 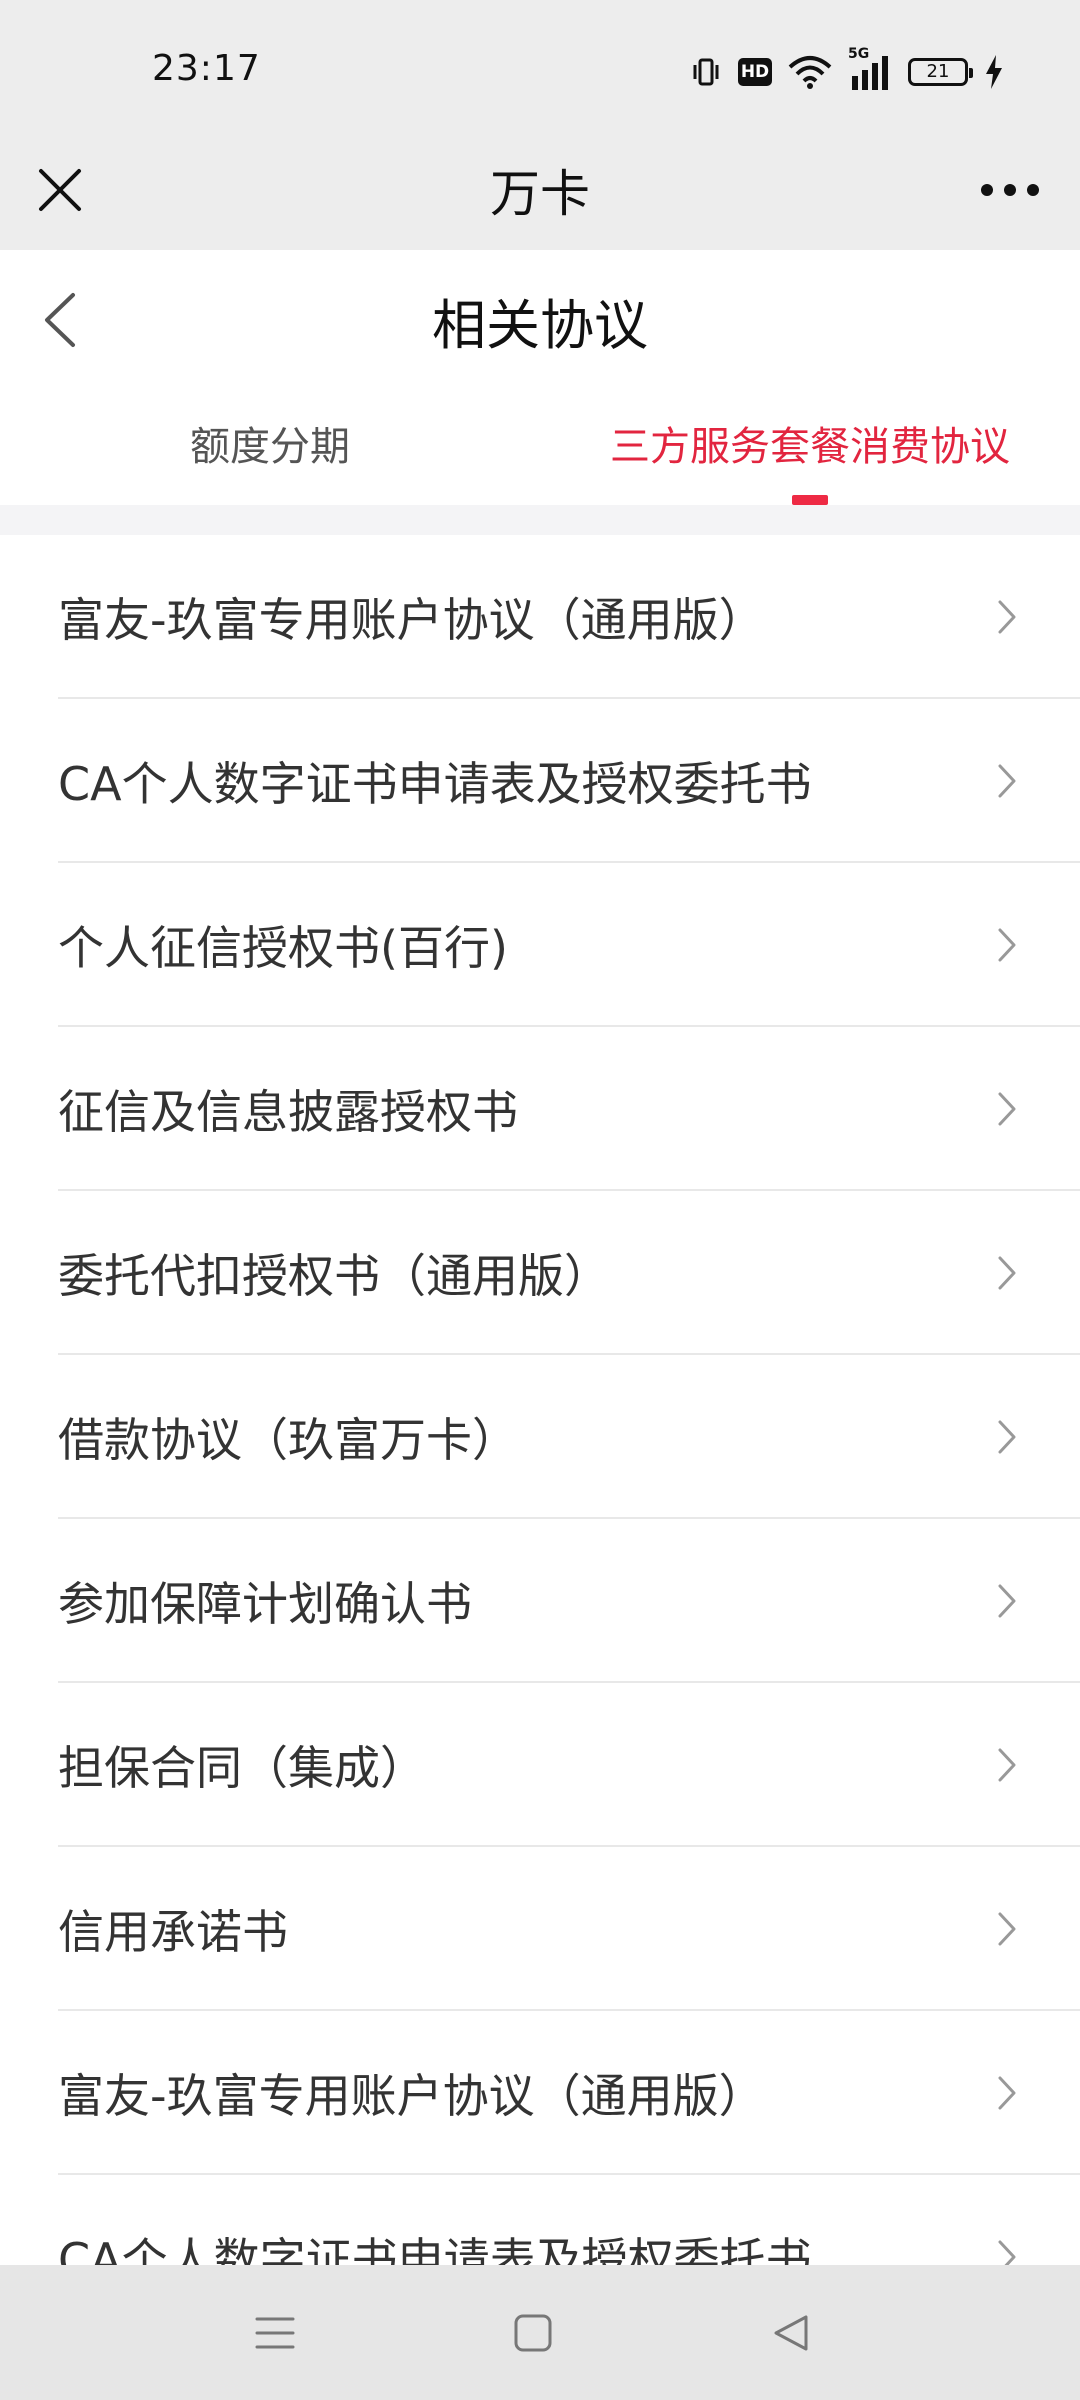 I want to click on menu-icon, so click(x=275, y=2333).